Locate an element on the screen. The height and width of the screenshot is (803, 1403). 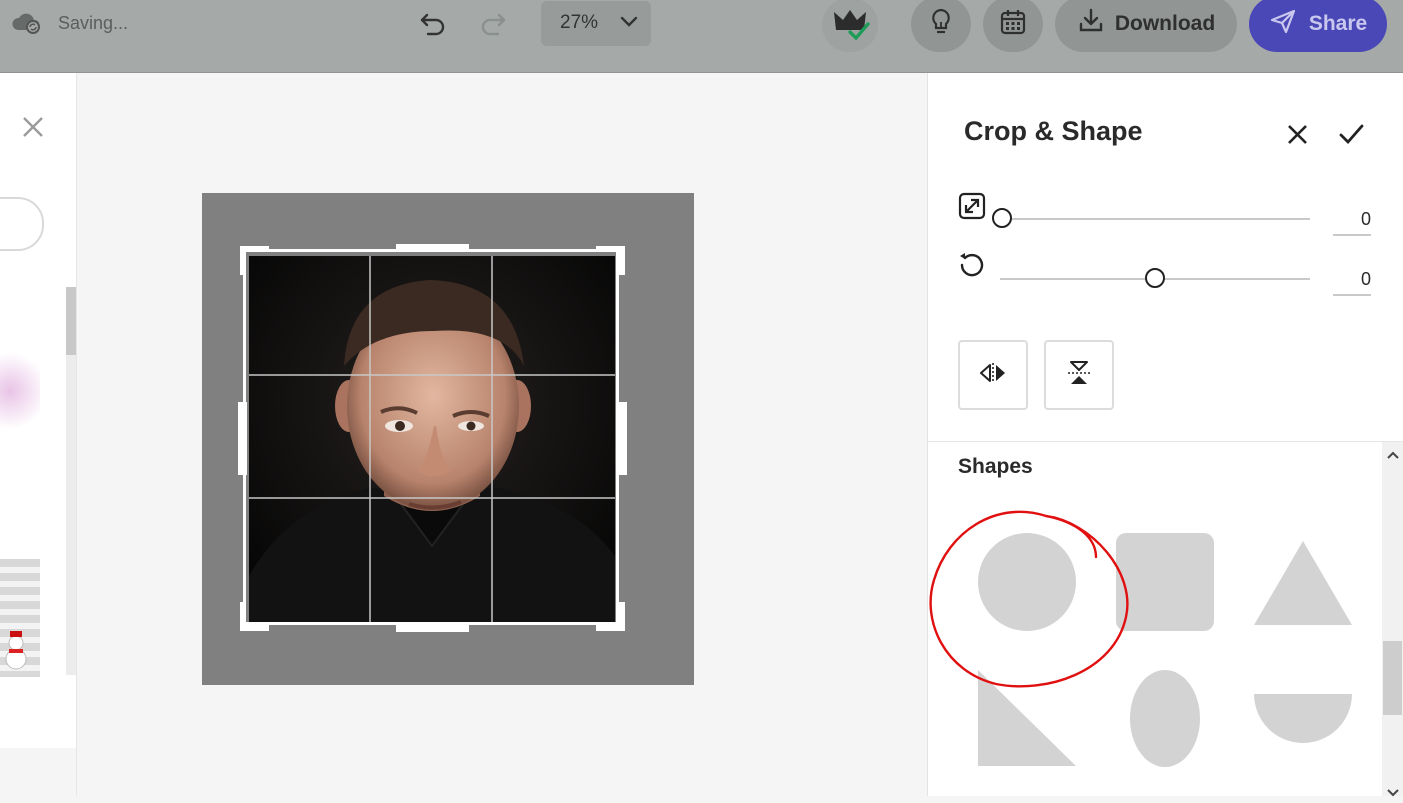
flip-vertical-icon is located at coordinates (1079, 375).